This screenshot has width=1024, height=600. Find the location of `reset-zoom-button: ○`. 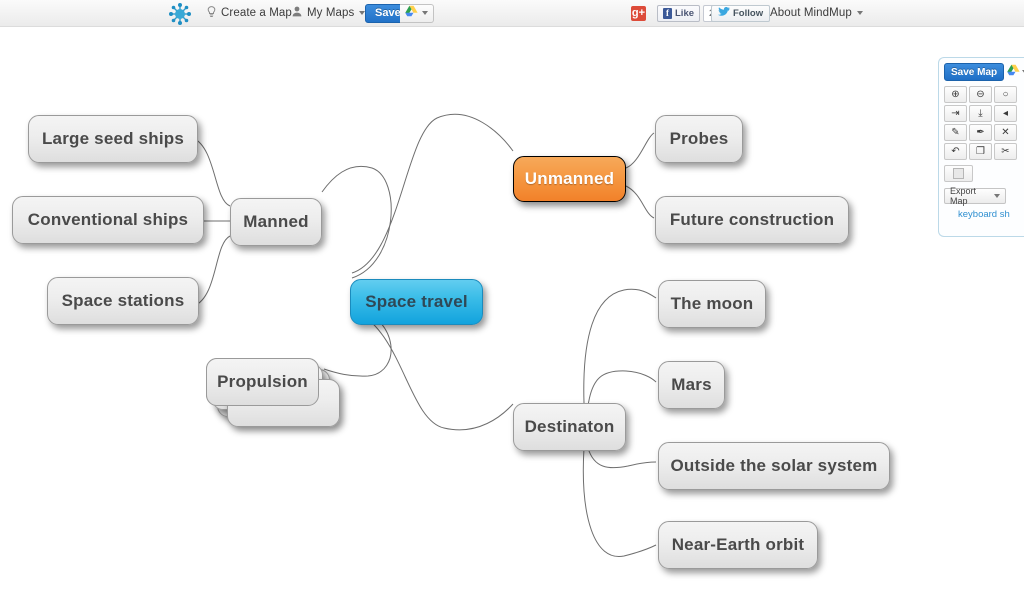

reset-zoom-button: ○ is located at coordinates (1005, 94).